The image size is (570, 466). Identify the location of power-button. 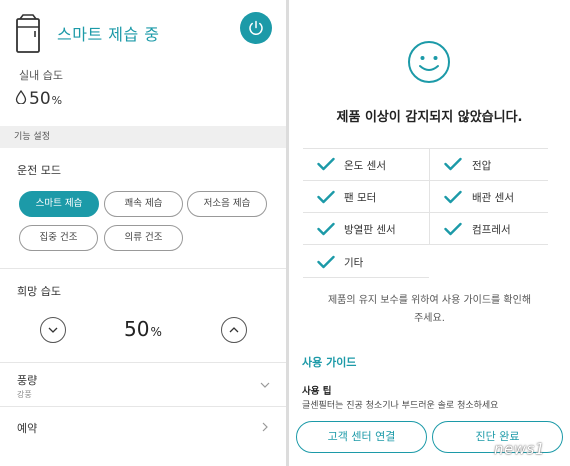
(256, 28).